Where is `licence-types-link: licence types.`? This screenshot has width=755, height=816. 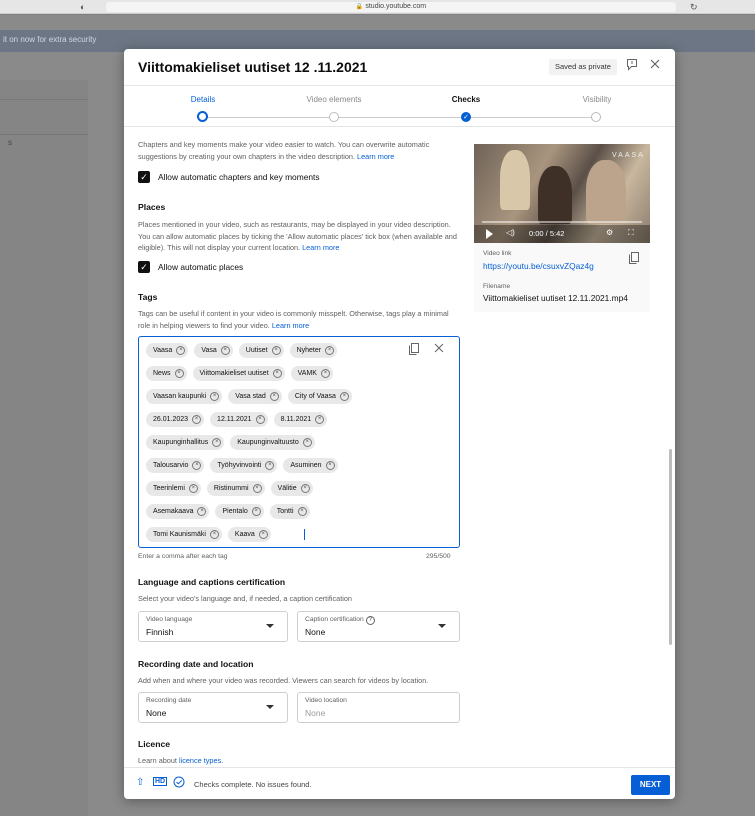
licence-types-link: licence types. is located at coordinates (201, 760).